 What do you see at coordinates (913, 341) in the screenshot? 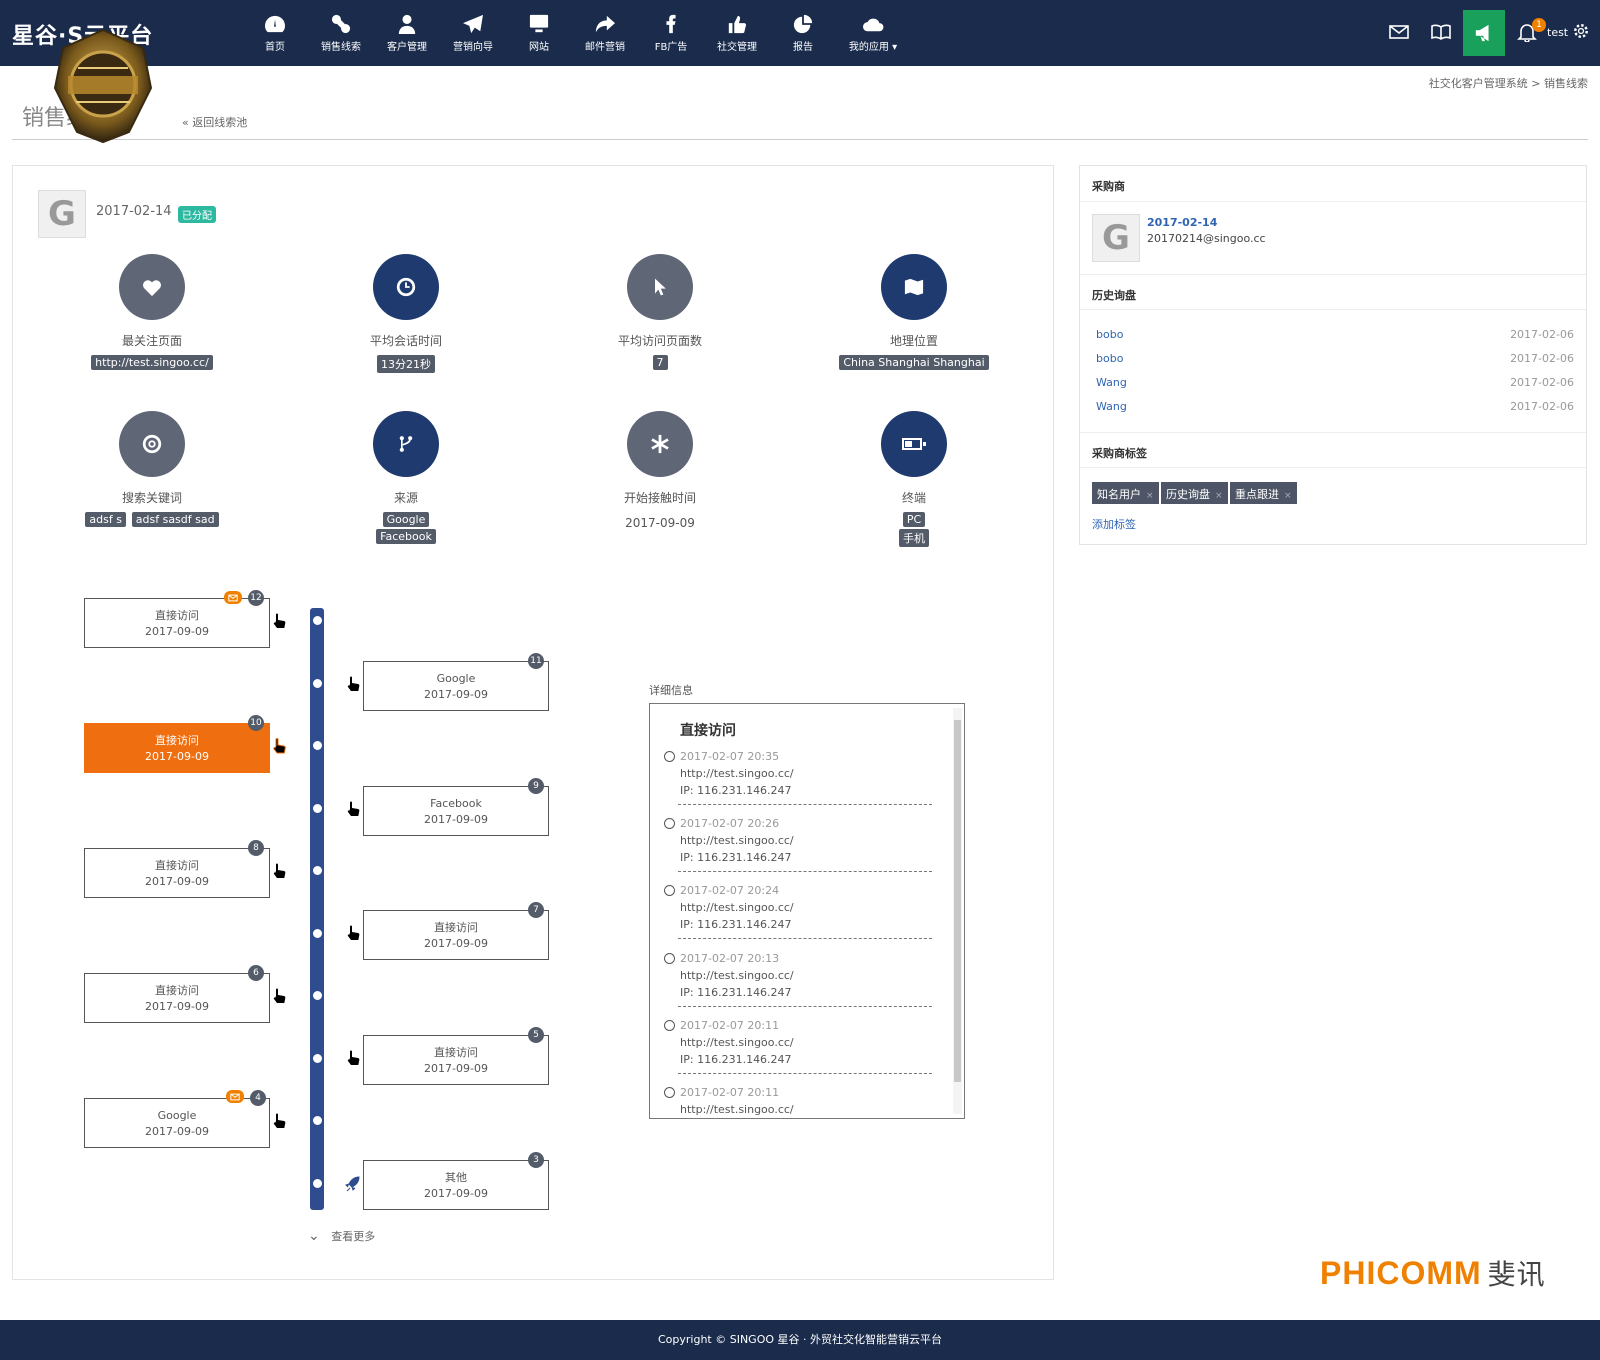
I see `stat-label: 地理位置` at bounding box center [913, 341].